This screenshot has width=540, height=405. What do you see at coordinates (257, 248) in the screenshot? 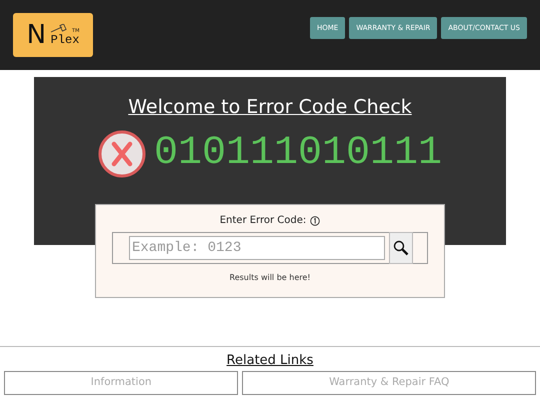
I see `error-code-field: Example: 0123` at bounding box center [257, 248].